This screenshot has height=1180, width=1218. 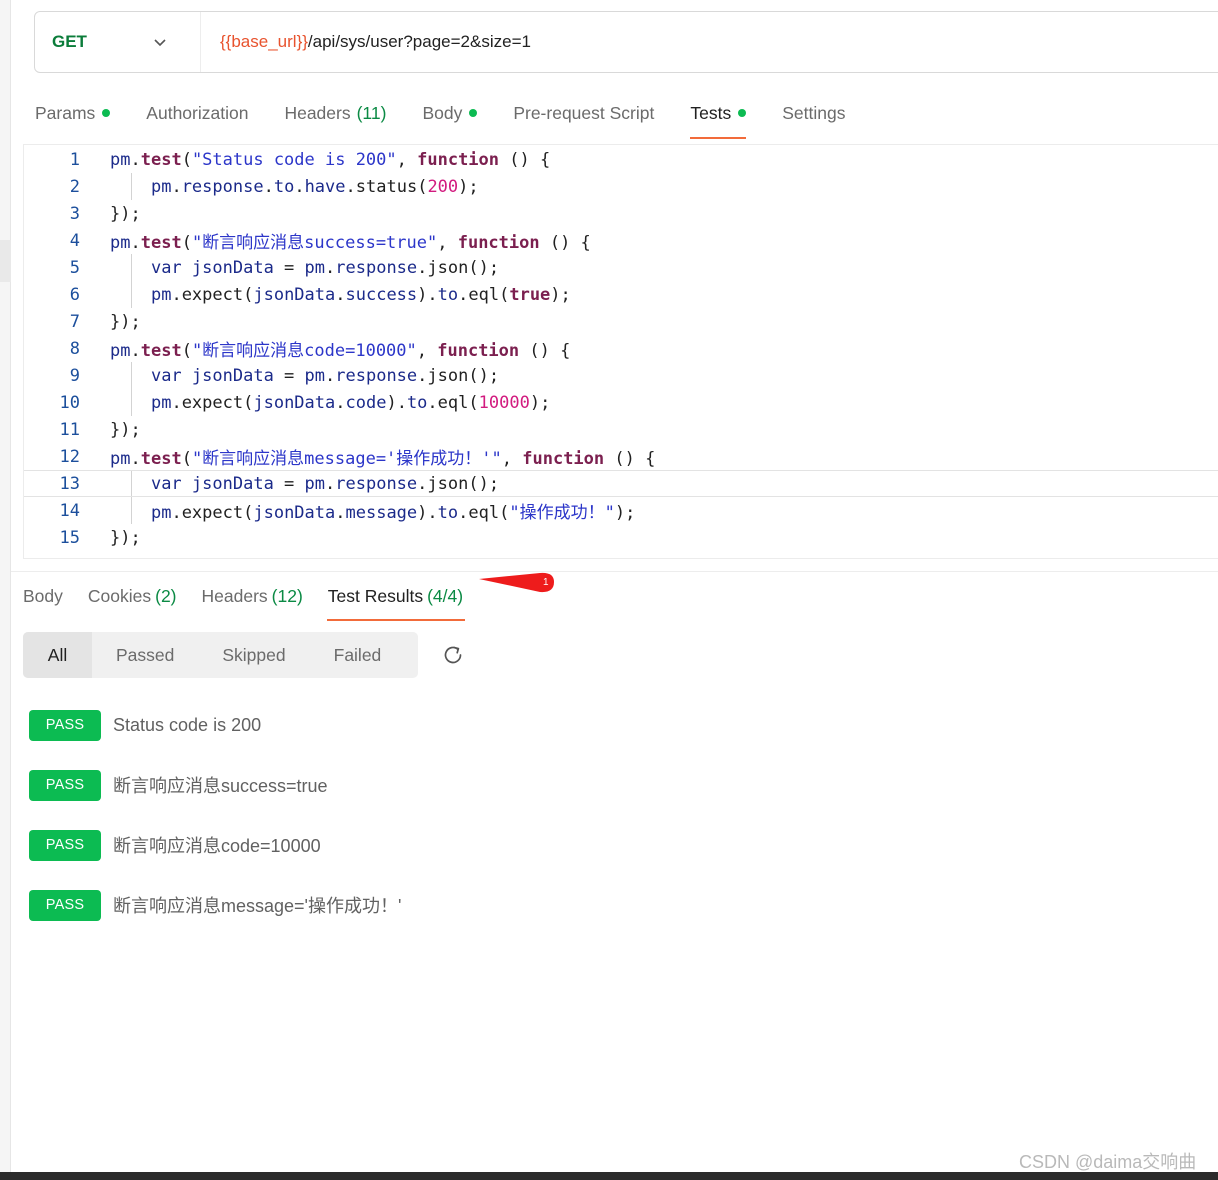 I want to click on code-line: 15 });, so click(x=621, y=537).